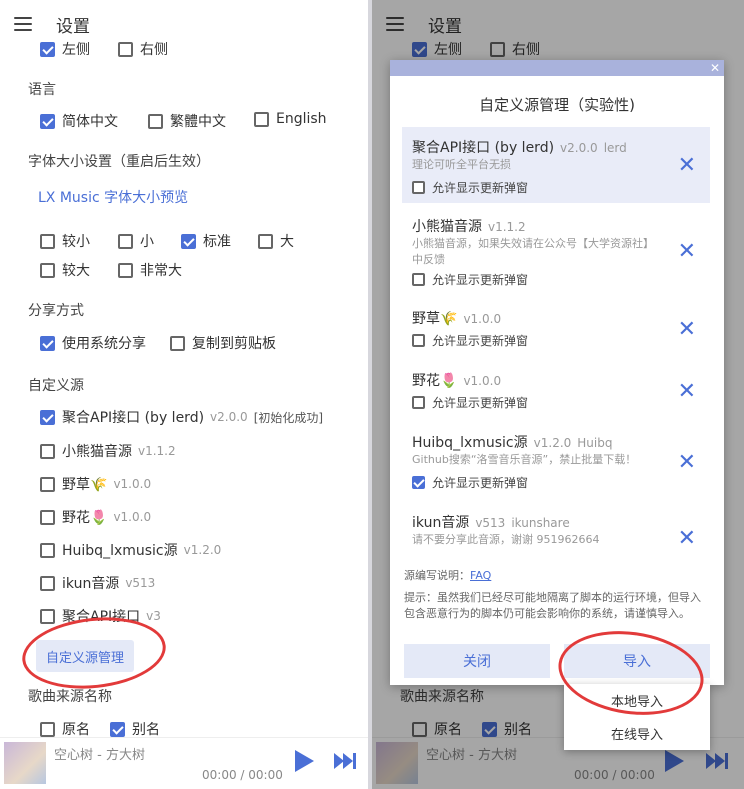  What do you see at coordinates (557, 576) in the screenshot?
I see `faq-line: 源编写说明：FAQ` at bounding box center [557, 576].